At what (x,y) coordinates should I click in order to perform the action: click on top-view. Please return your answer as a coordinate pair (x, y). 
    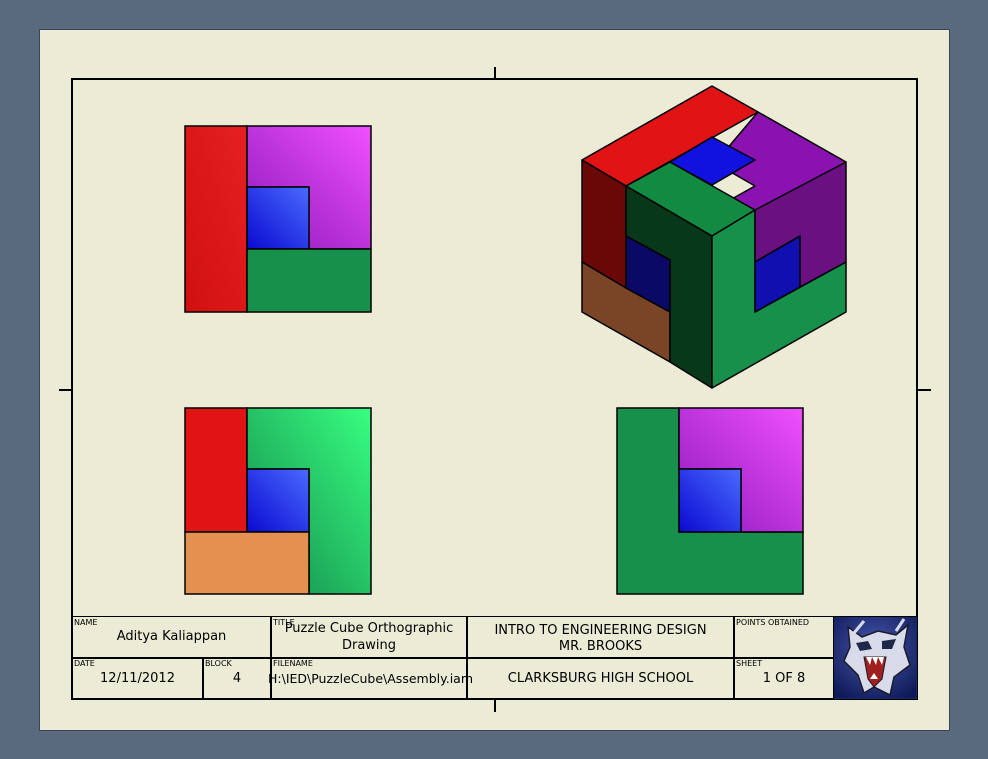
    Looking at the image, I should click on (278, 219).